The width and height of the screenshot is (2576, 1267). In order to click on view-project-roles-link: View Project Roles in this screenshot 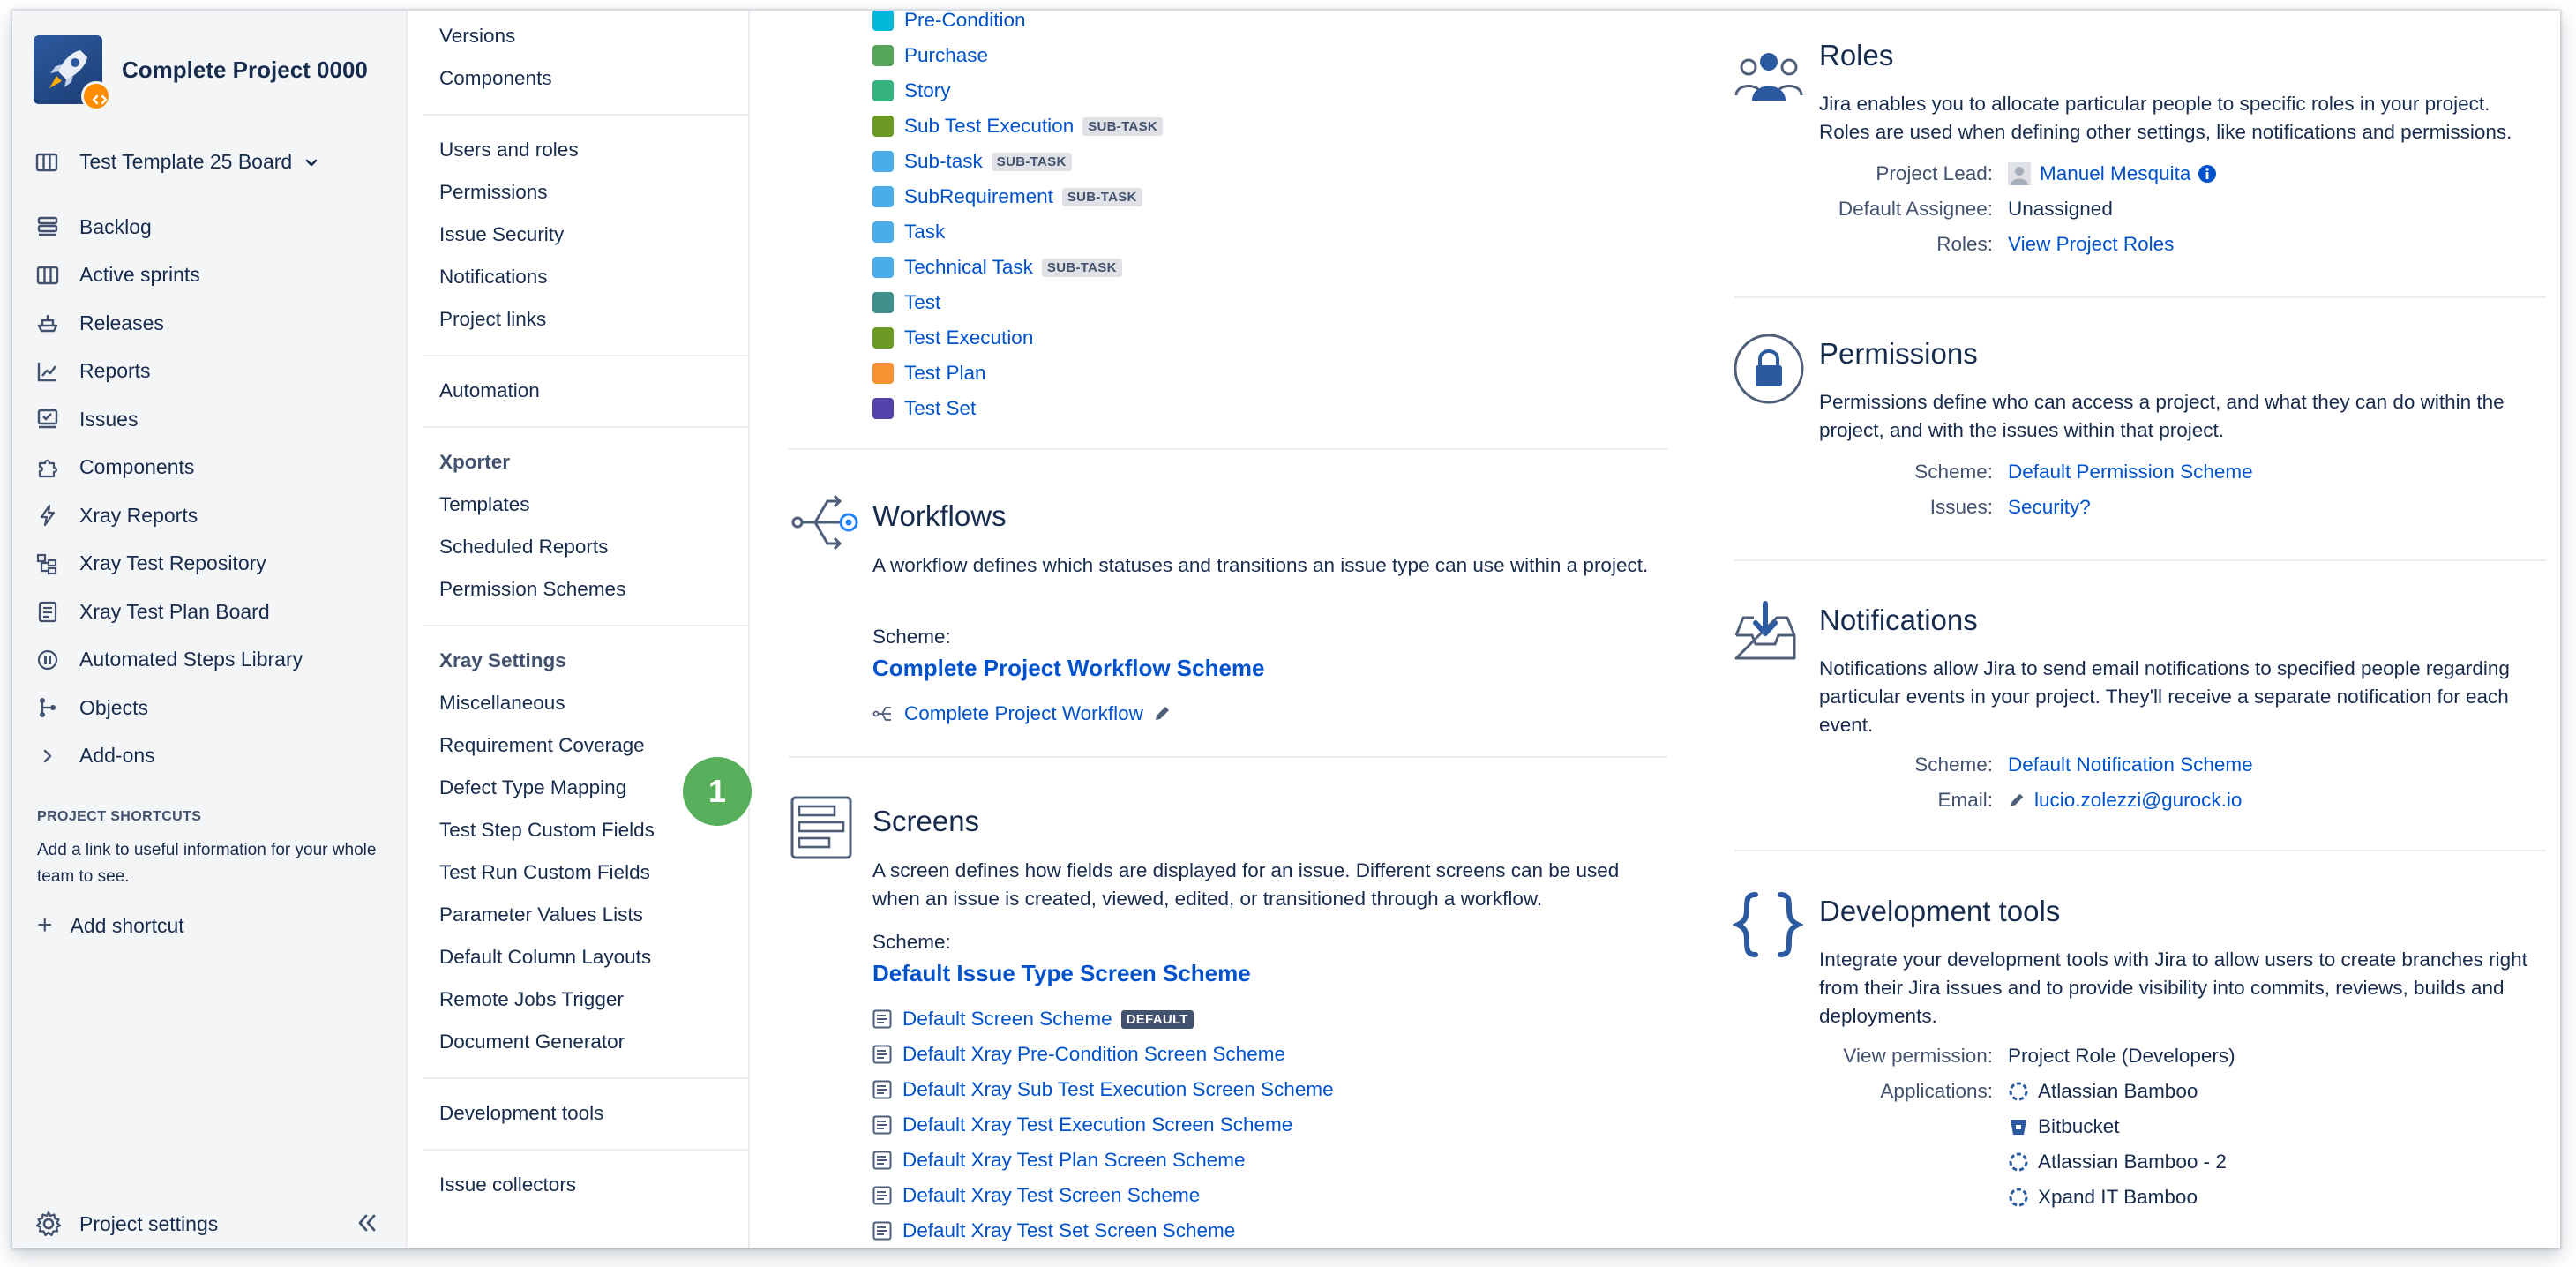, I will do `click(2091, 244)`.